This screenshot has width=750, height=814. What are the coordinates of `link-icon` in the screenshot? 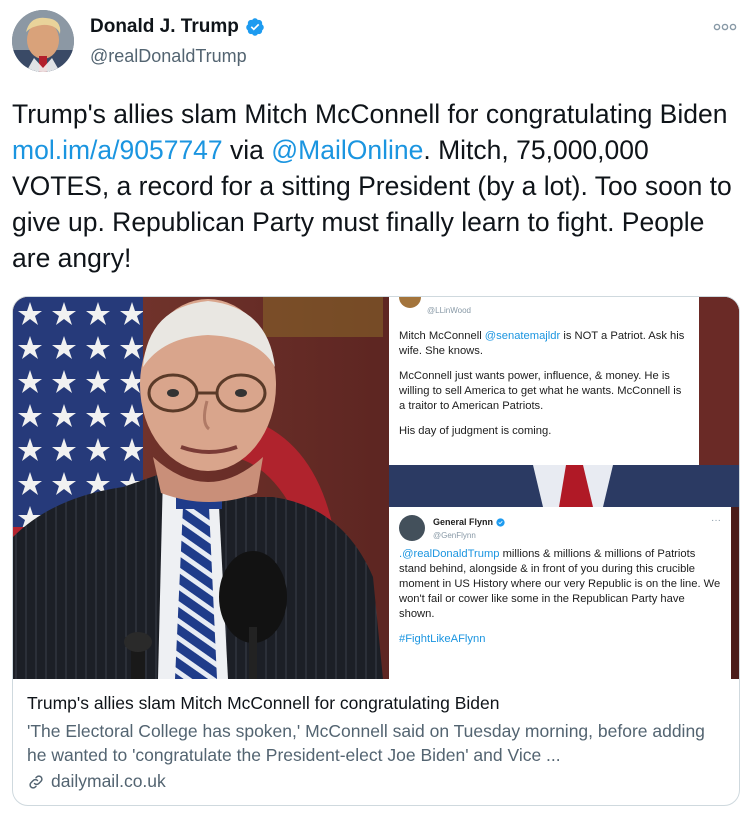 It's located at (36, 781).